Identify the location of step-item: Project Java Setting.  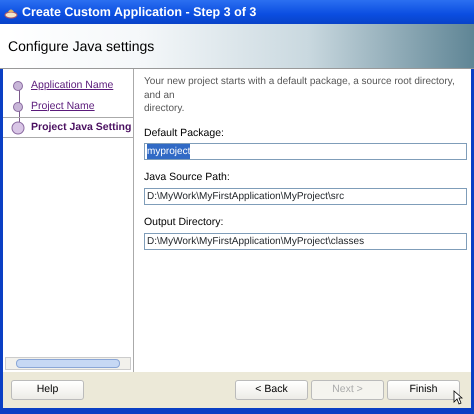
(68, 127).